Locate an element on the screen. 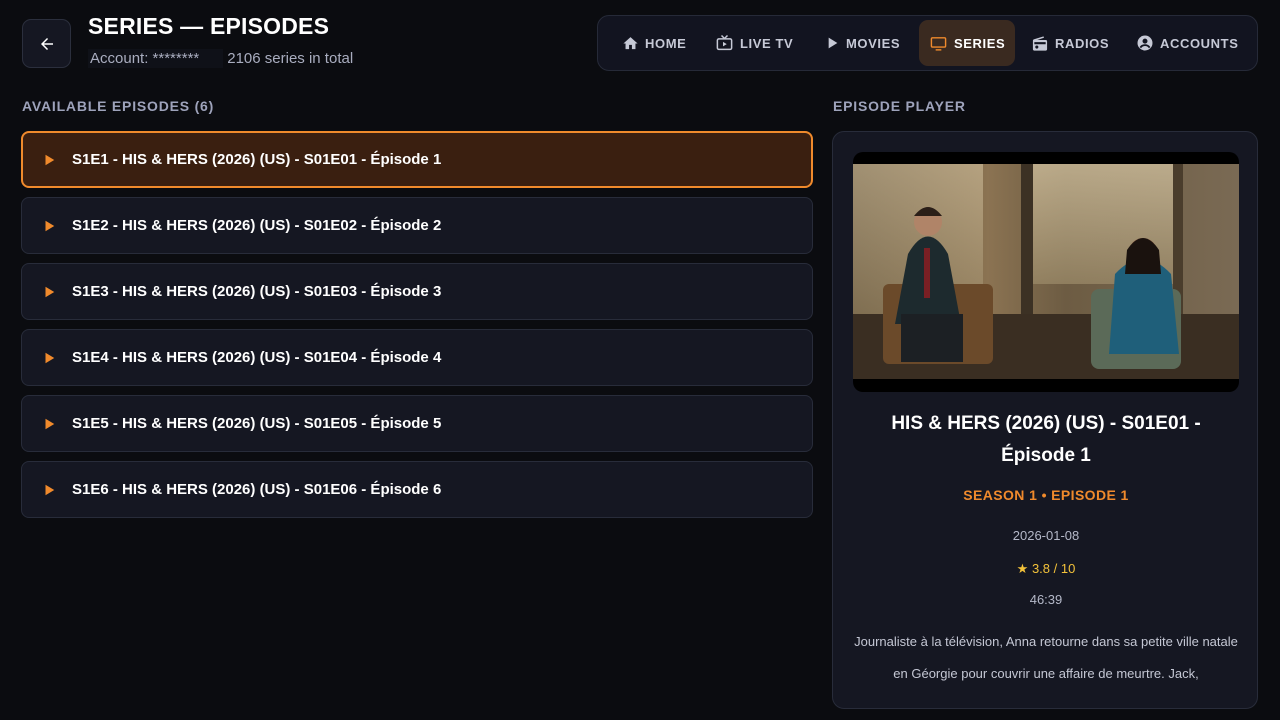 The image size is (1280, 720). monitor-icon is located at coordinates (938, 43).